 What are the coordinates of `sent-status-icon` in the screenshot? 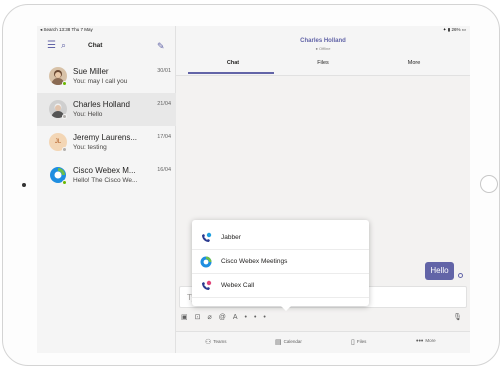 It's located at (460, 275).